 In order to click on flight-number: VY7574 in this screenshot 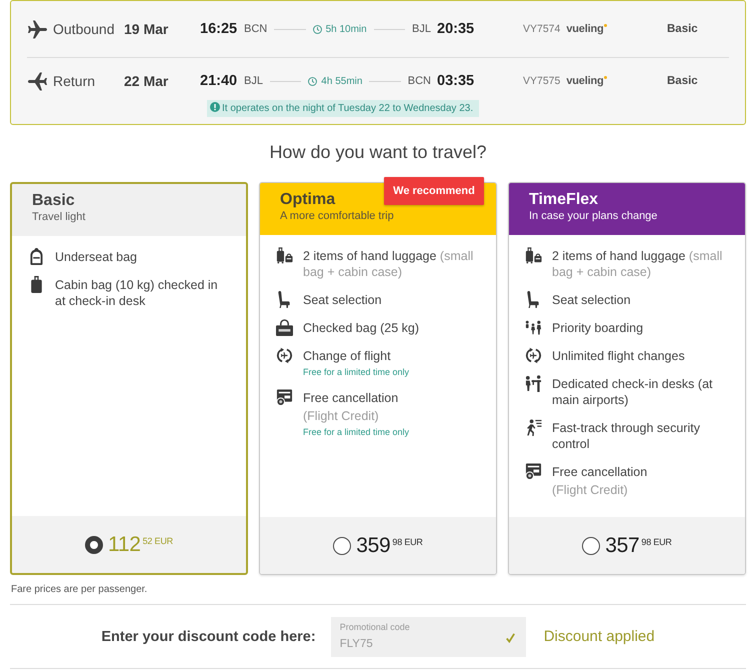, I will do `click(541, 29)`.